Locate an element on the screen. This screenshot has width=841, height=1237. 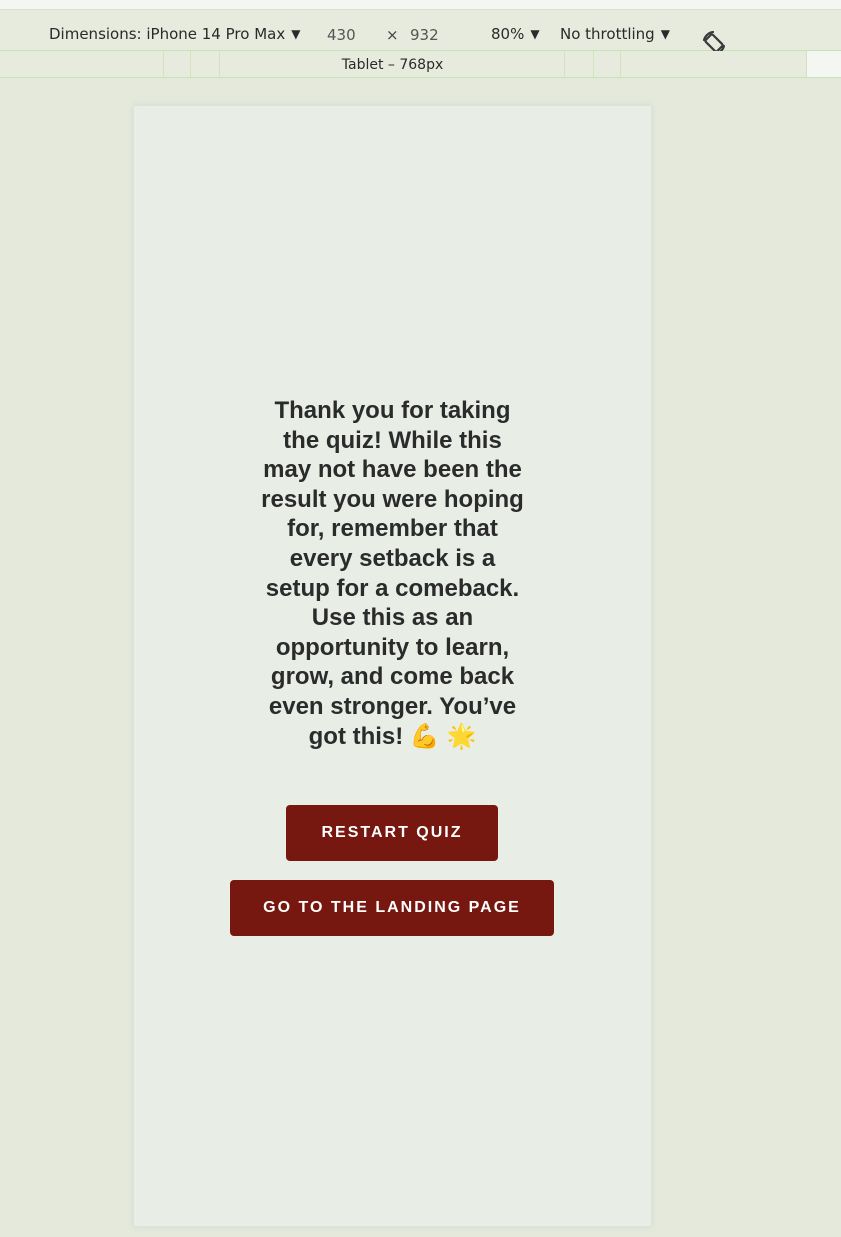
top-strip is located at coordinates (420, 5).